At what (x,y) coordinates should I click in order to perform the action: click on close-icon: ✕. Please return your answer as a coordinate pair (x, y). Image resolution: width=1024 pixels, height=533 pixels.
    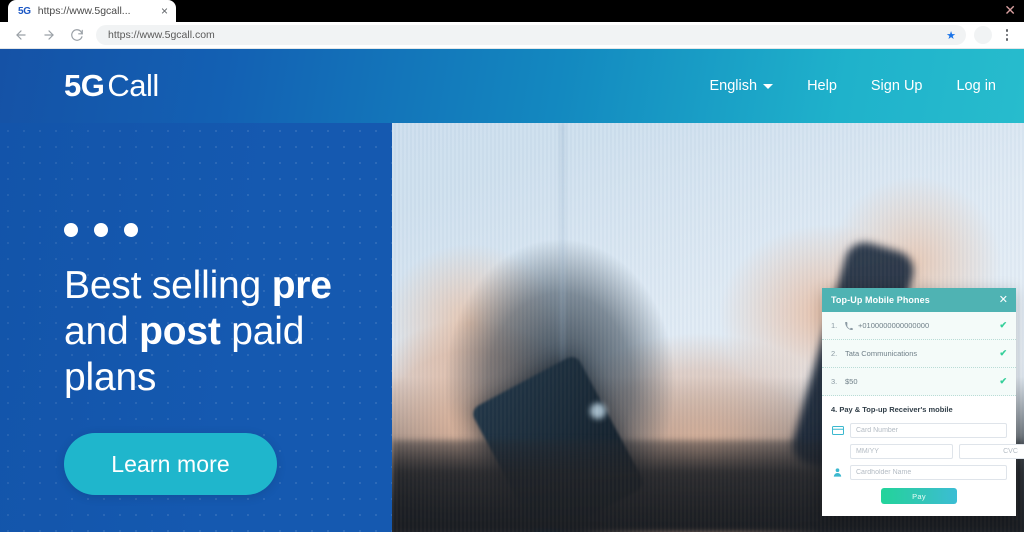
    Looking at the image, I should click on (1003, 300).